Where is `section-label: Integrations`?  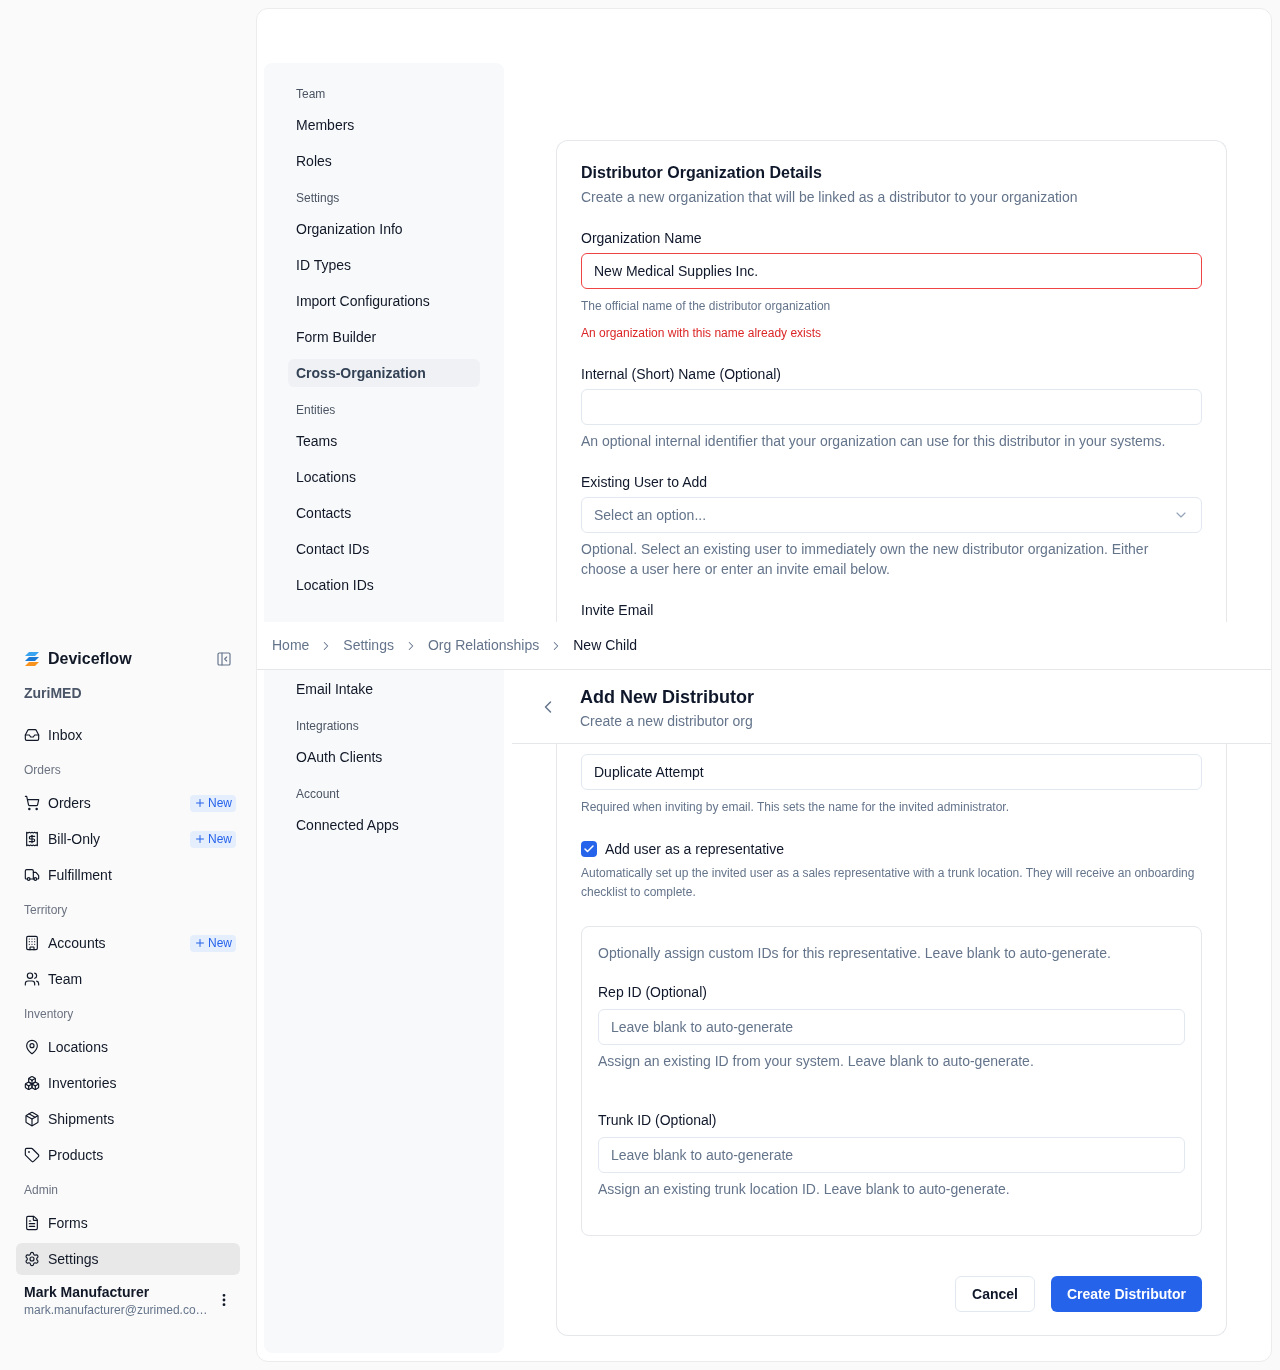
section-label: Integrations is located at coordinates (327, 726).